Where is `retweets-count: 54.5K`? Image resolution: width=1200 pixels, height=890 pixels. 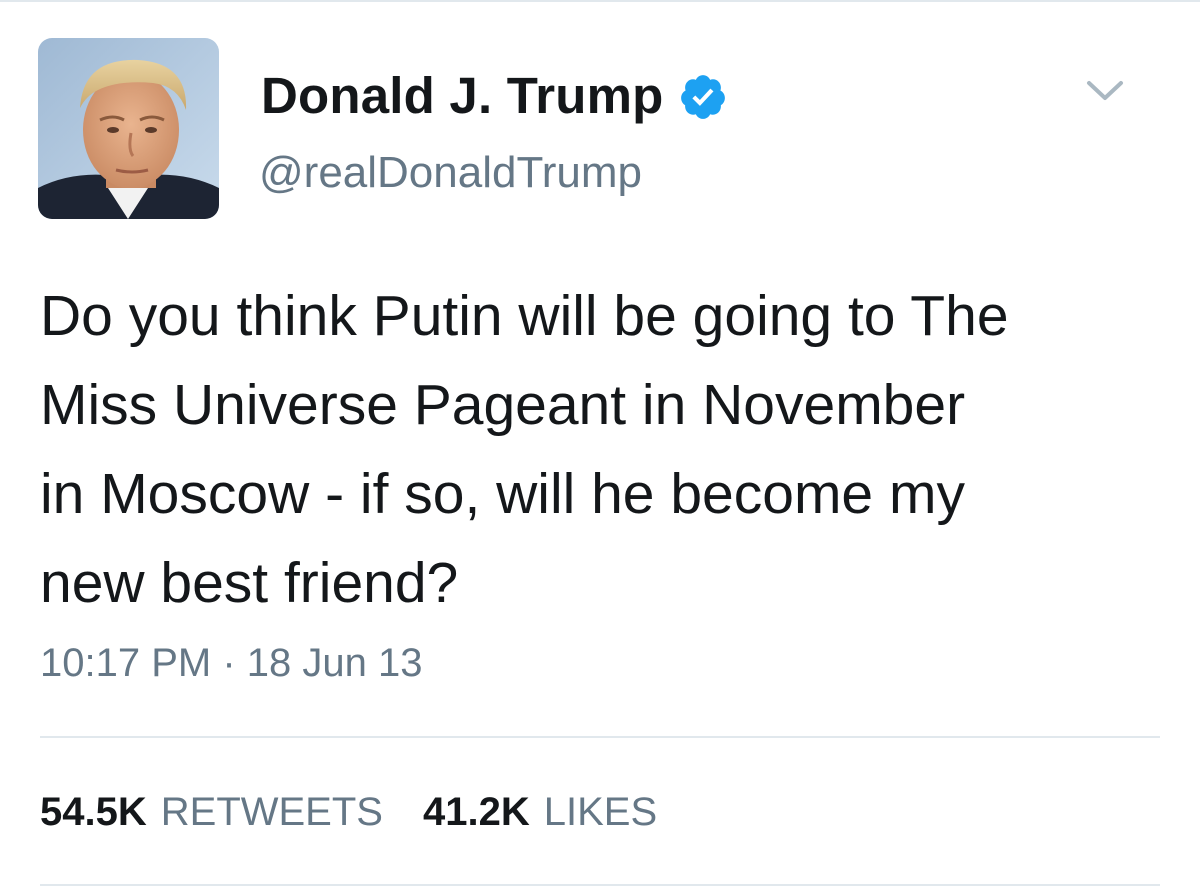 retweets-count: 54.5K is located at coordinates (93, 812).